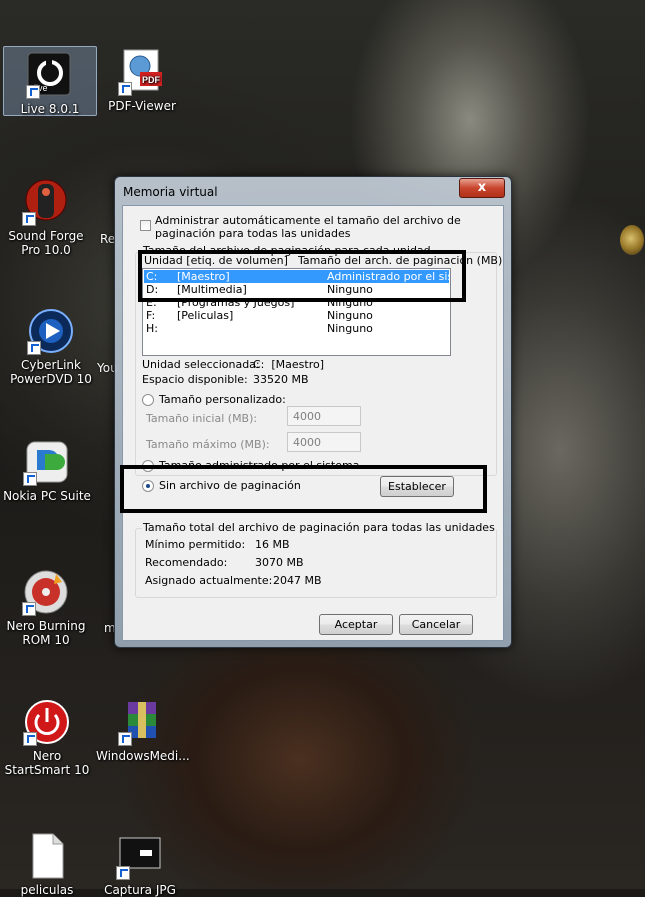 Image resolution: width=645 pixels, height=897 pixels. What do you see at coordinates (51, 331) in the screenshot?
I see `powerdvd-icon` at bounding box center [51, 331].